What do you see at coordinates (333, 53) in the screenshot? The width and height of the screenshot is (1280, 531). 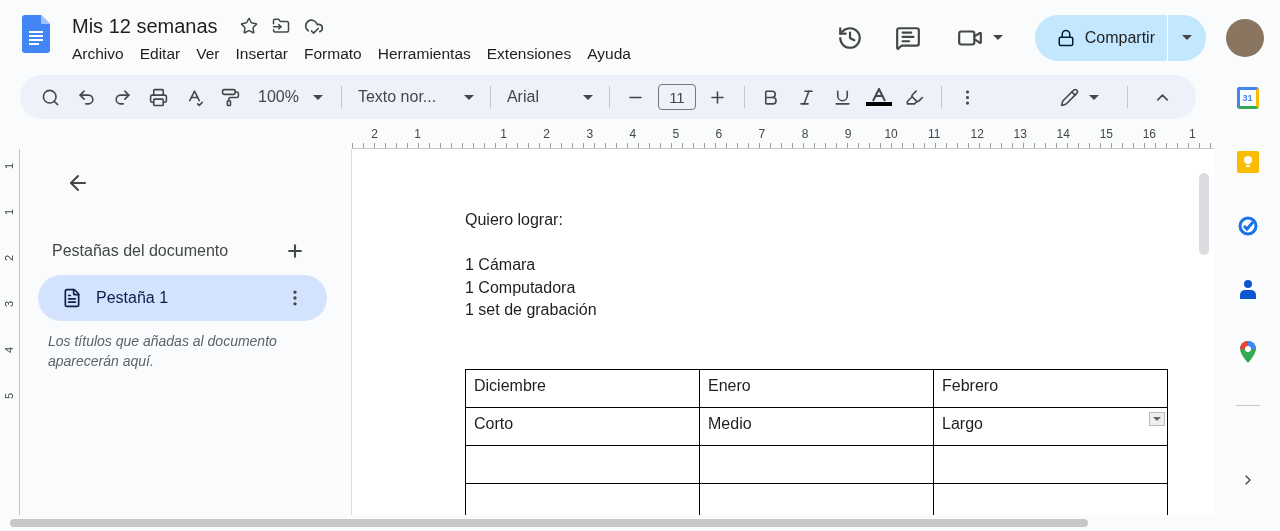 I see `menu-item: Formato` at bounding box center [333, 53].